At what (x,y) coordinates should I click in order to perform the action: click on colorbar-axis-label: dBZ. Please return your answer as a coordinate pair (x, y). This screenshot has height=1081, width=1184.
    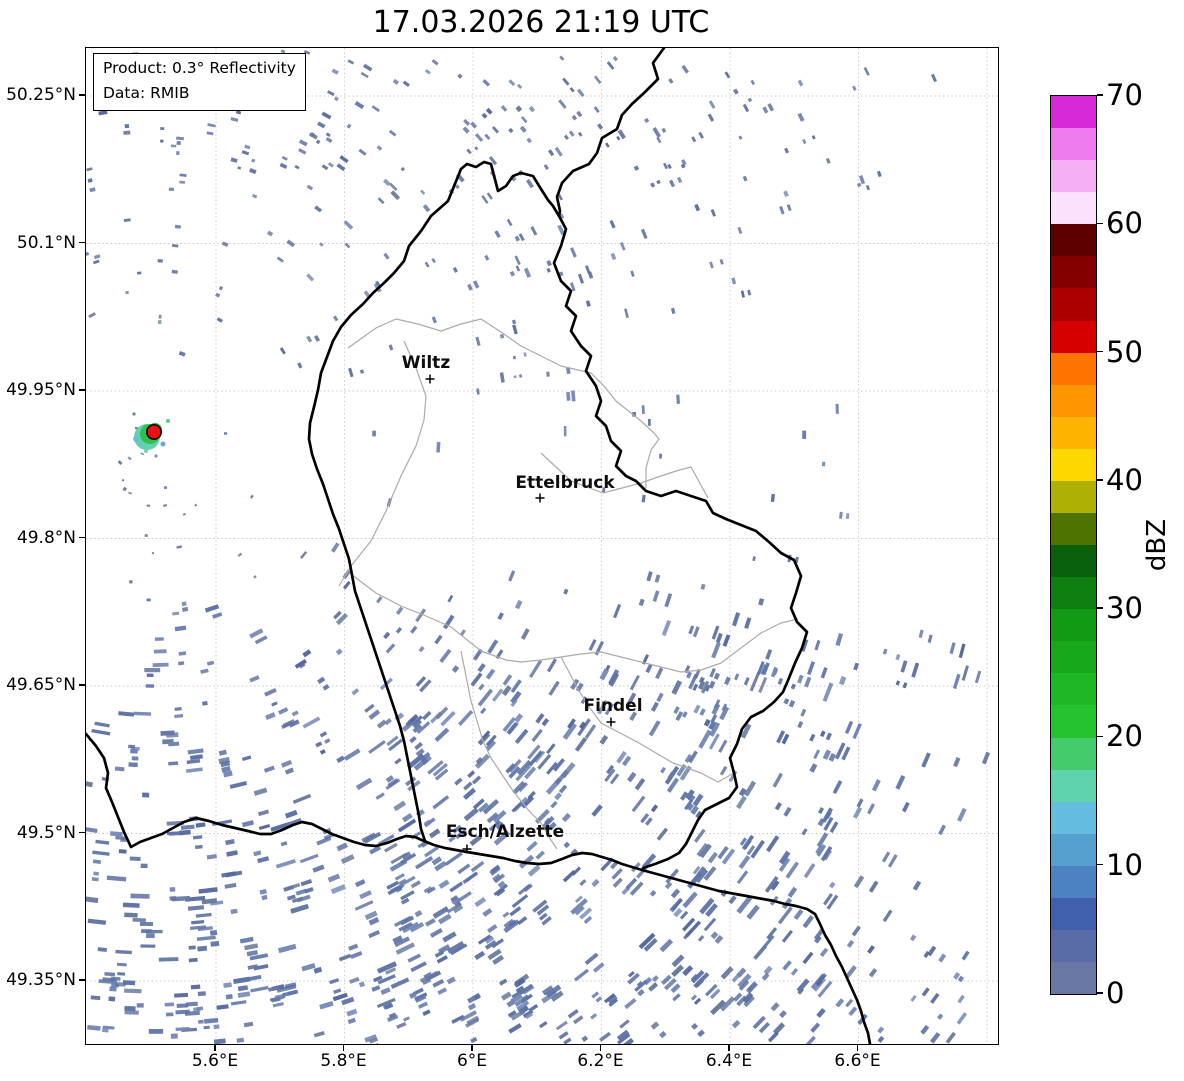
    Looking at the image, I should click on (1157, 545).